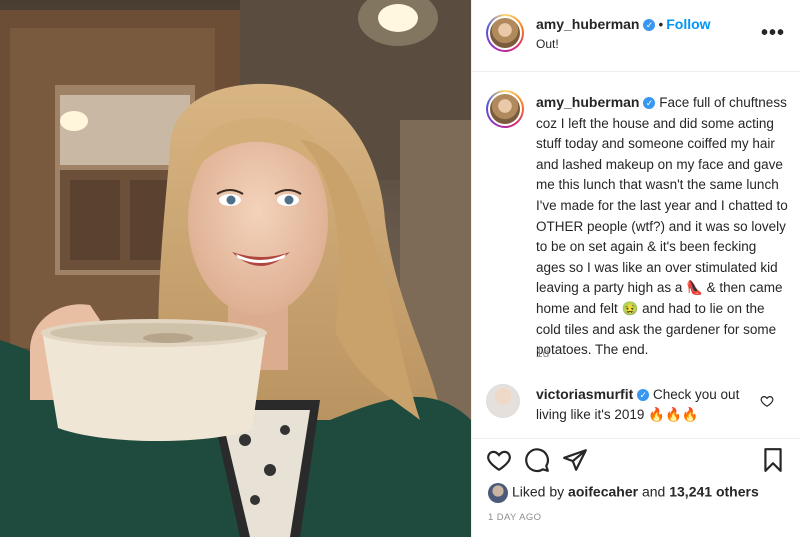  Describe the element at coordinates (505, 33) in the screenshot. I see `author-avatar` at that location.